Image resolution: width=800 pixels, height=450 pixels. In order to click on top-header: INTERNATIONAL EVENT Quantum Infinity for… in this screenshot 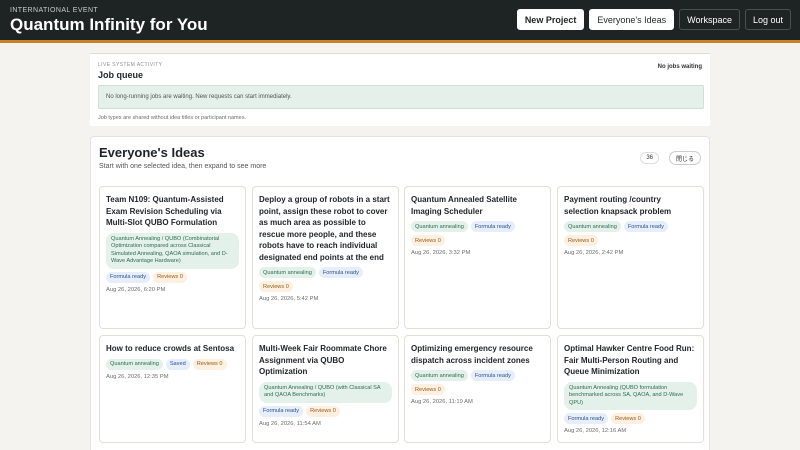, I will do `click(400, 21)`.